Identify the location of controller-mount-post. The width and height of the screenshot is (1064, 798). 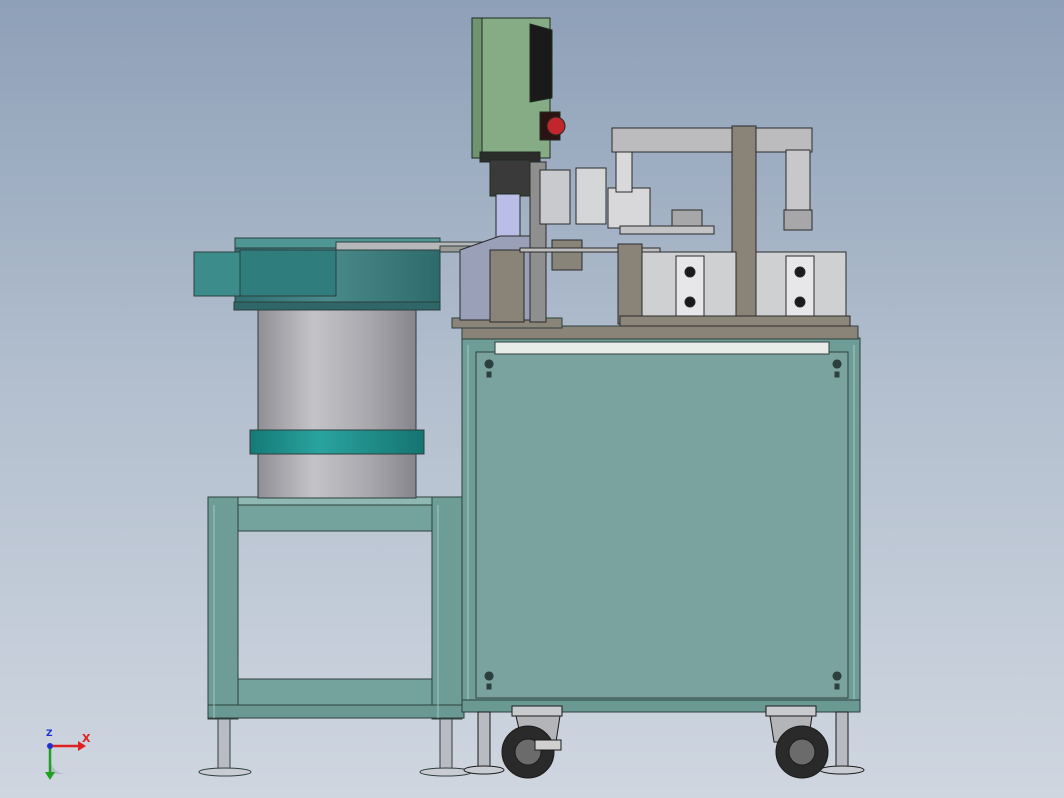
(510, 178).